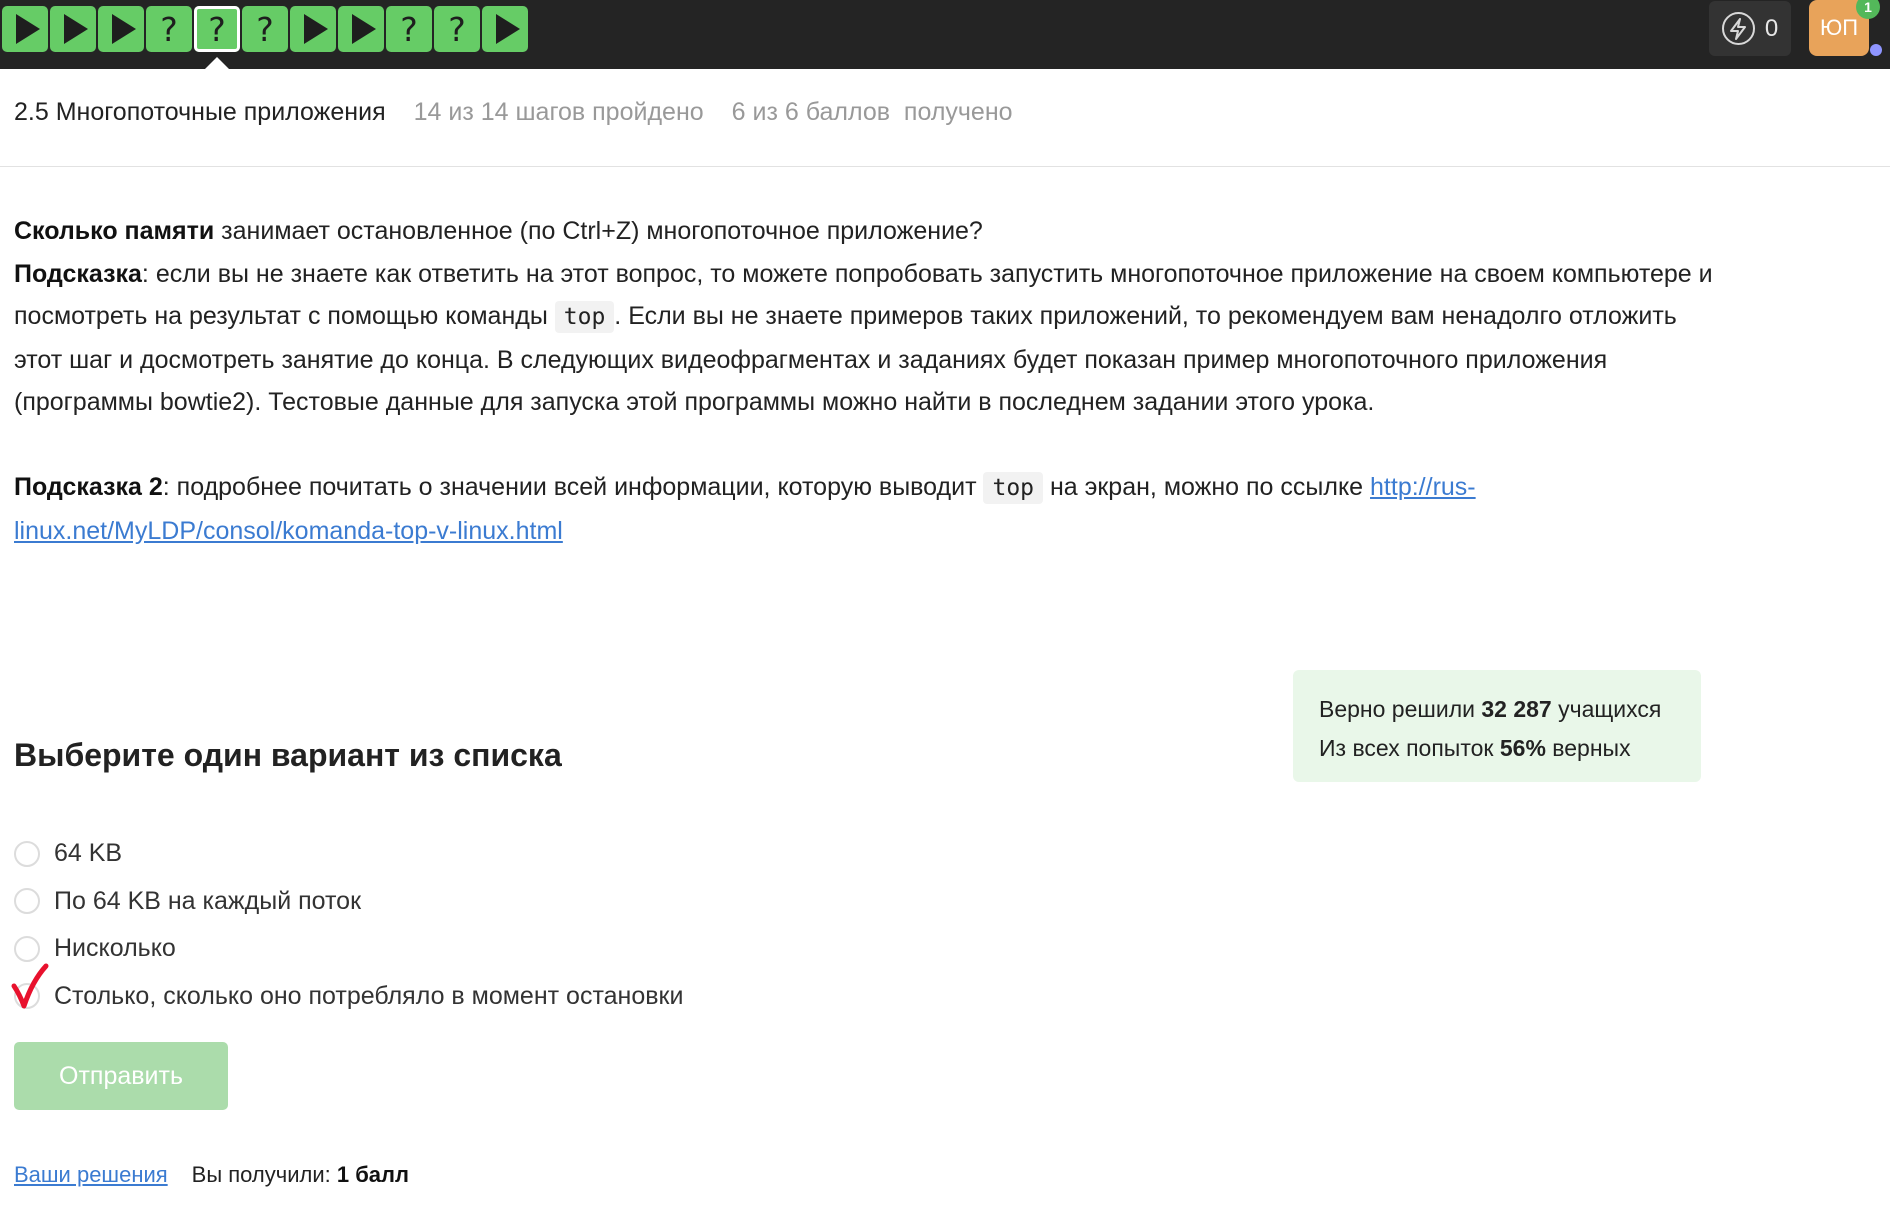  What do you see at coordinates (78, 273) in the screenshot?
I see `hint-label: Подсказка` at bounding box center [78, 273].